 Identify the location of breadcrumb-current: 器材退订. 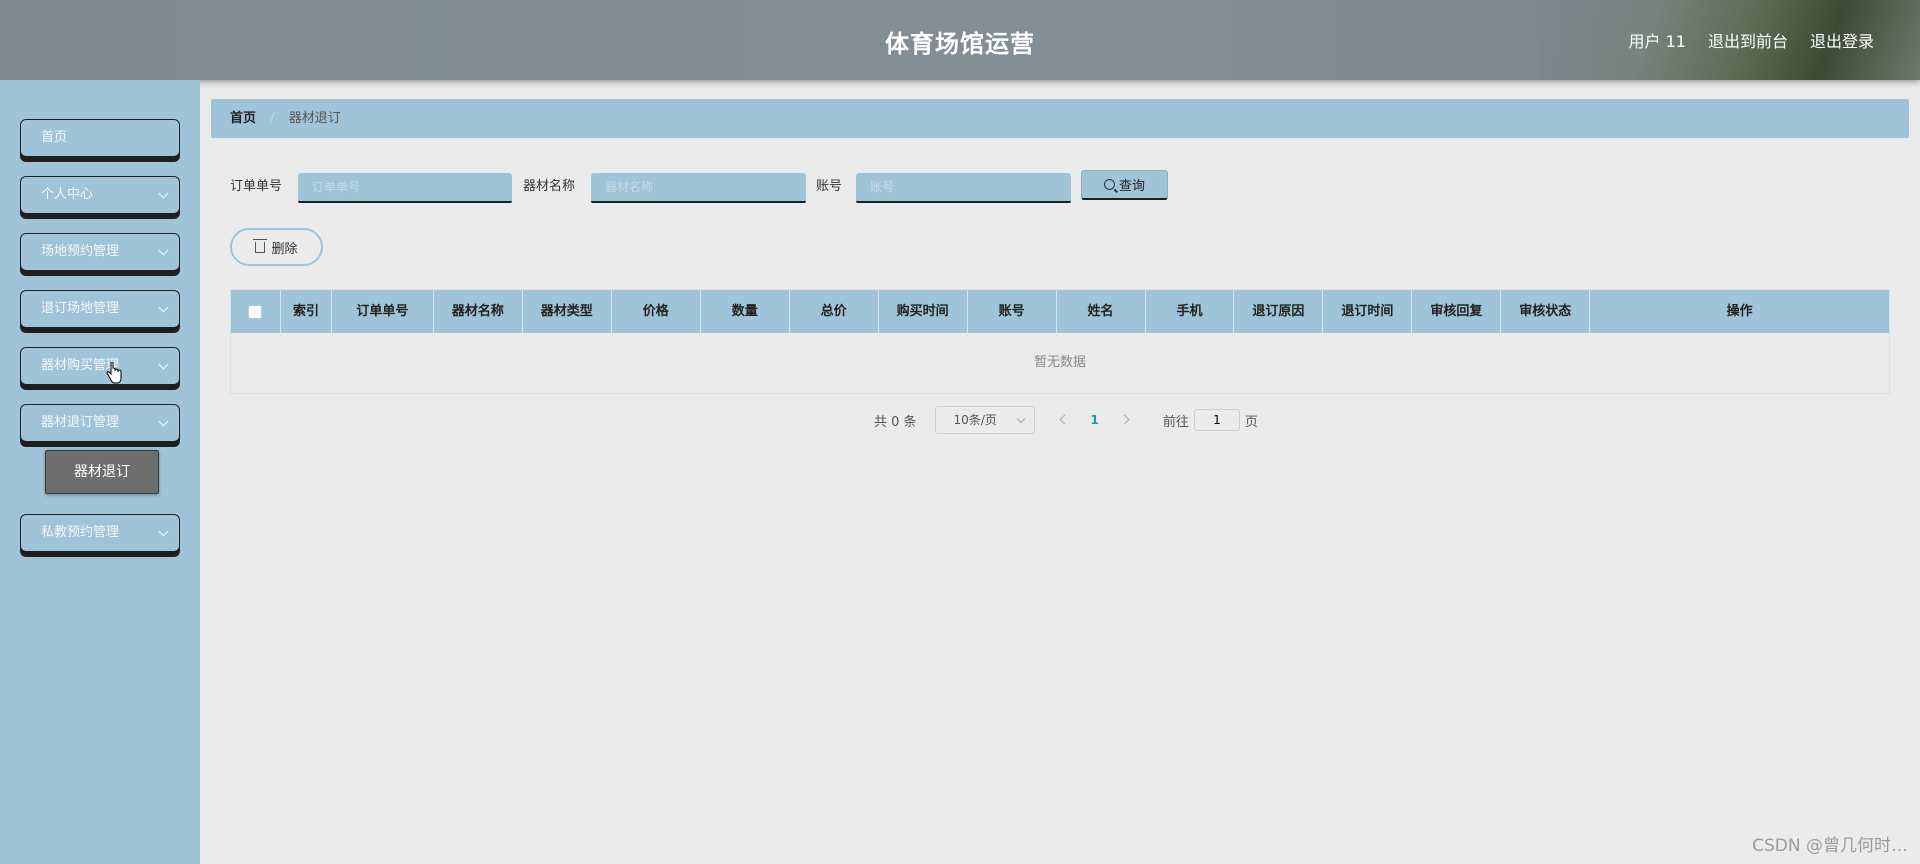
(314, 118).